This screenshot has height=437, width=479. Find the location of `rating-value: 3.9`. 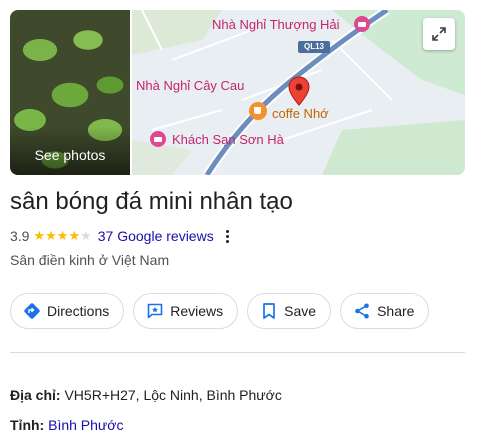

rating-value: 3.9 is located at coordinates (20, 236).